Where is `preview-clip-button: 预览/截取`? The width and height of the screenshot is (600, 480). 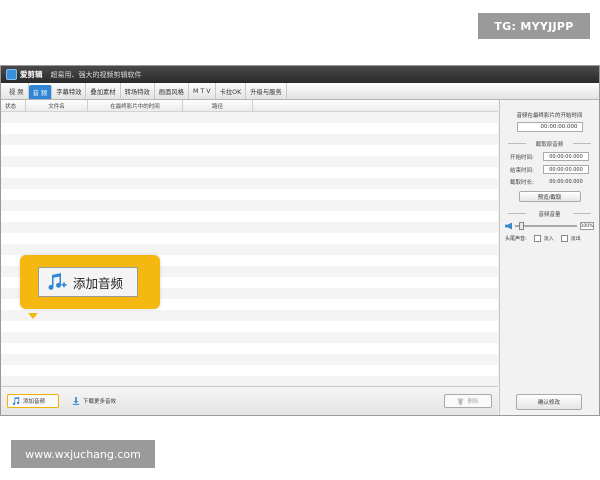
preview-clip-button: 预览/截取 is located at coordinates (549, 196).